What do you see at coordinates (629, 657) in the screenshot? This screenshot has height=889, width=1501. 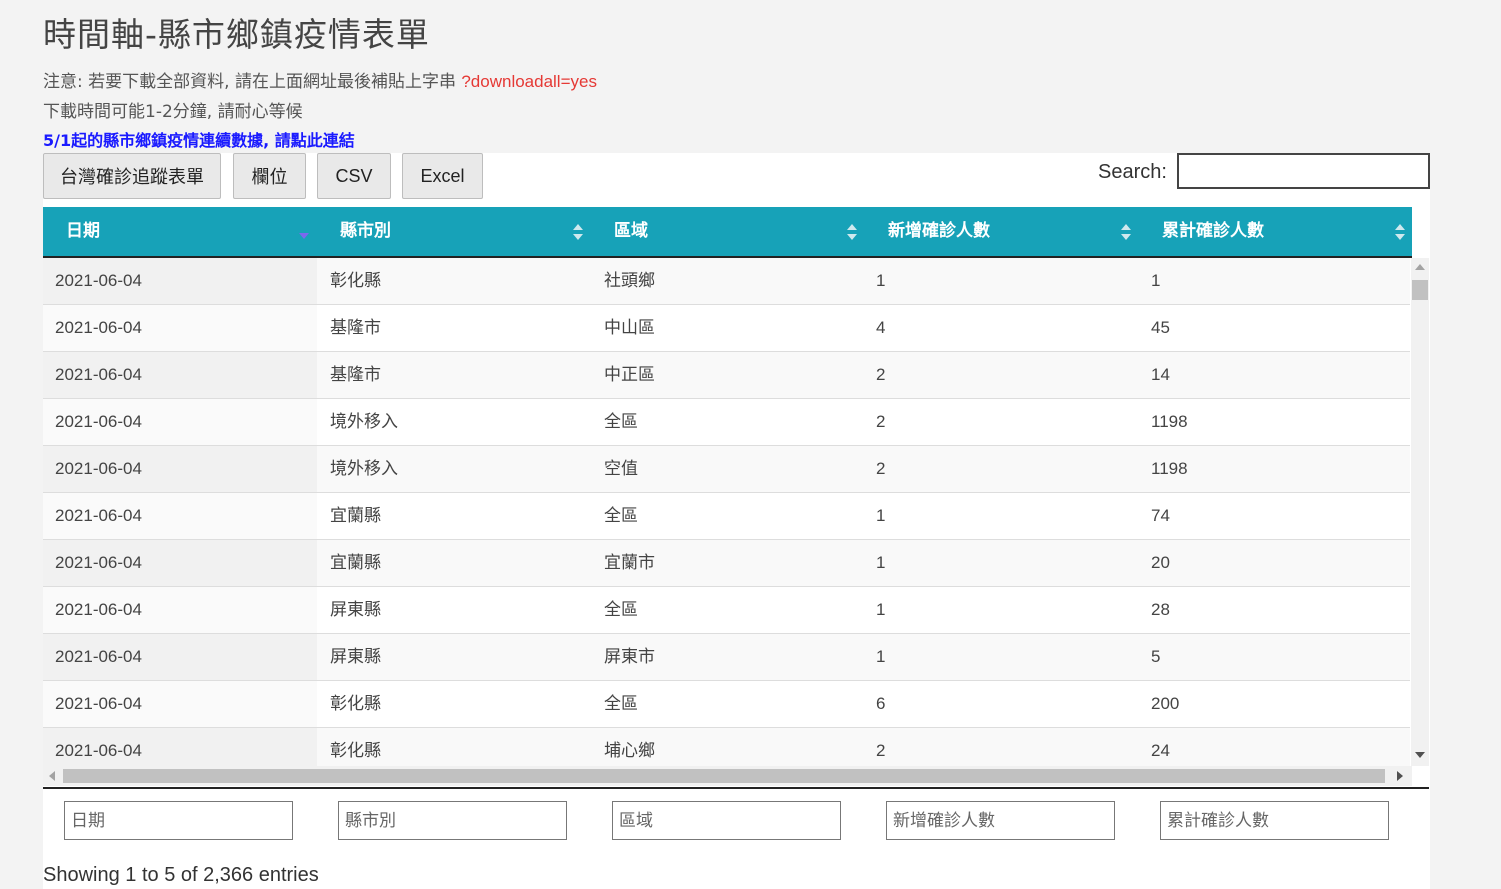 I see `cell-area: 屏東市` at bounding box center [629, 657].